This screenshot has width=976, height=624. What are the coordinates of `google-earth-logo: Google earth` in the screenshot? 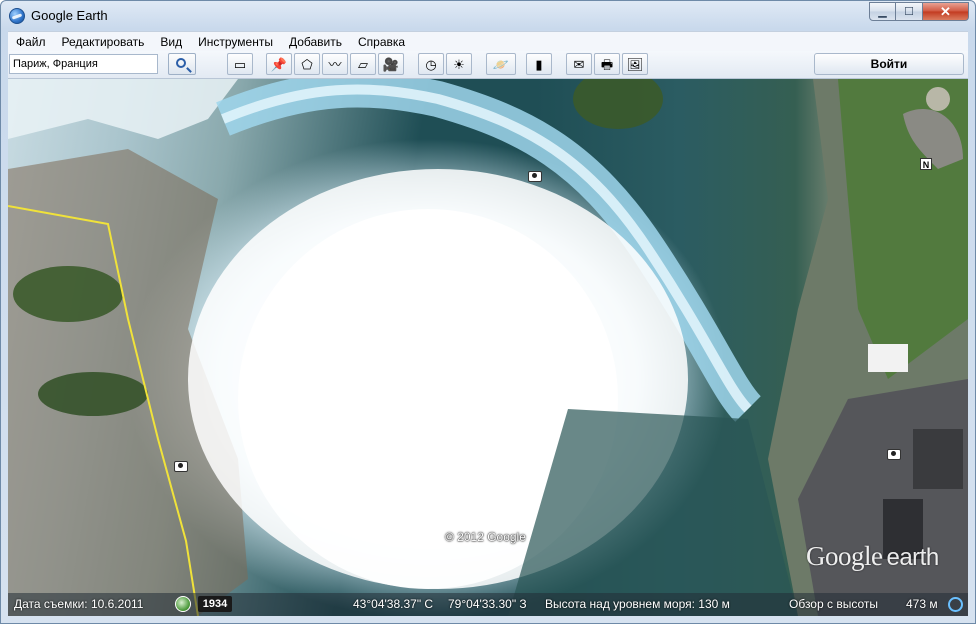 It's located at (872, 556).